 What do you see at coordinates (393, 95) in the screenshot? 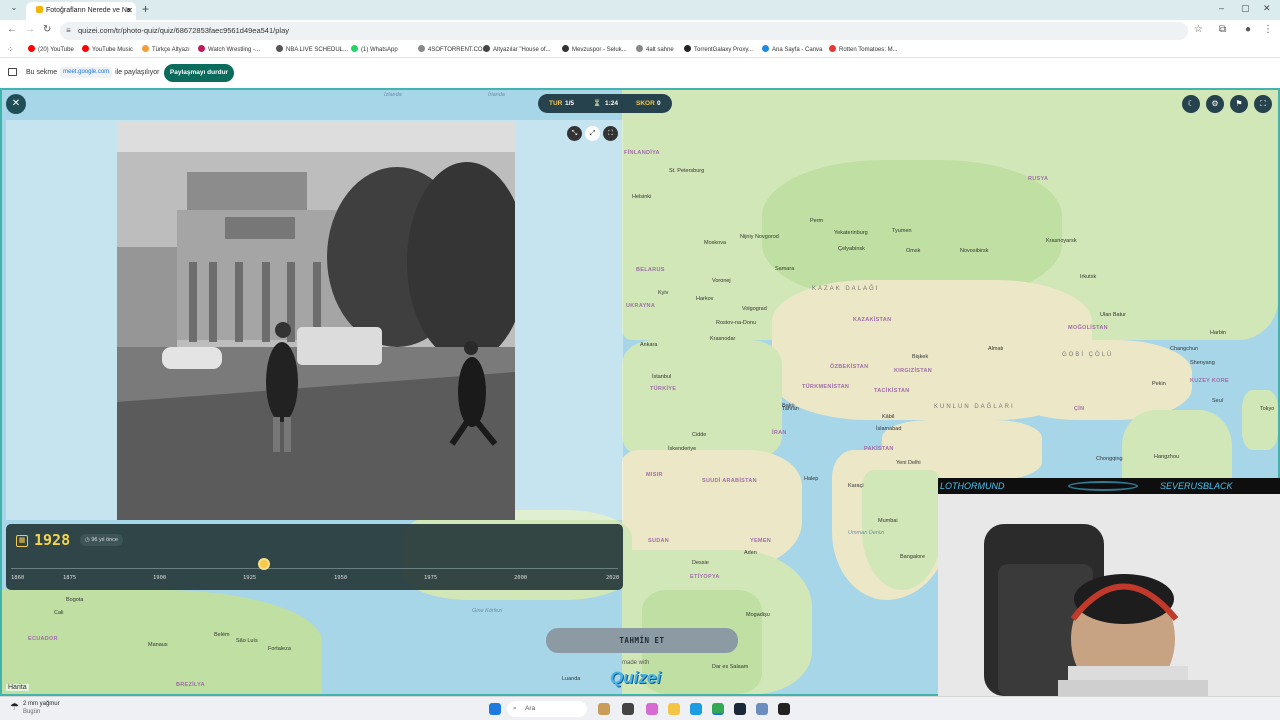
I see `map-label: İzlanda` at bounding box center [393, 95].